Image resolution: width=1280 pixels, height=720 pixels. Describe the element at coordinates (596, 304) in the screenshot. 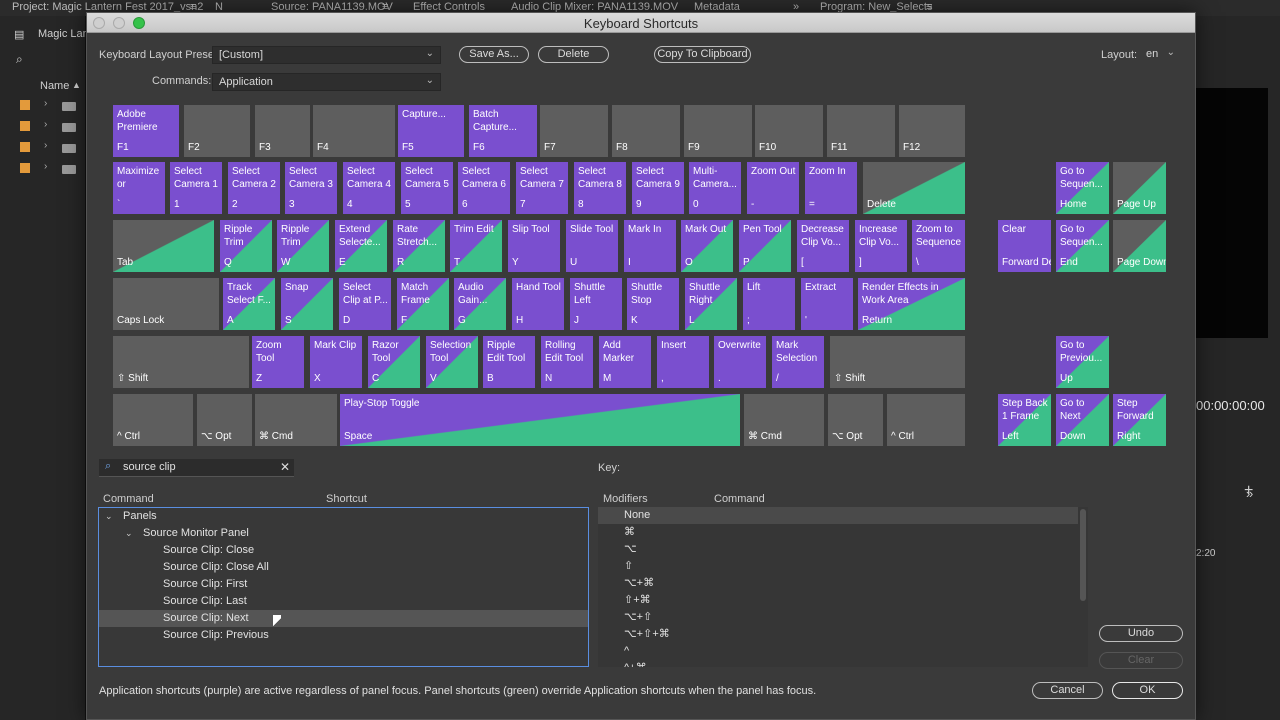

I see `keyboard-key: Shuttle Left J` at that location.